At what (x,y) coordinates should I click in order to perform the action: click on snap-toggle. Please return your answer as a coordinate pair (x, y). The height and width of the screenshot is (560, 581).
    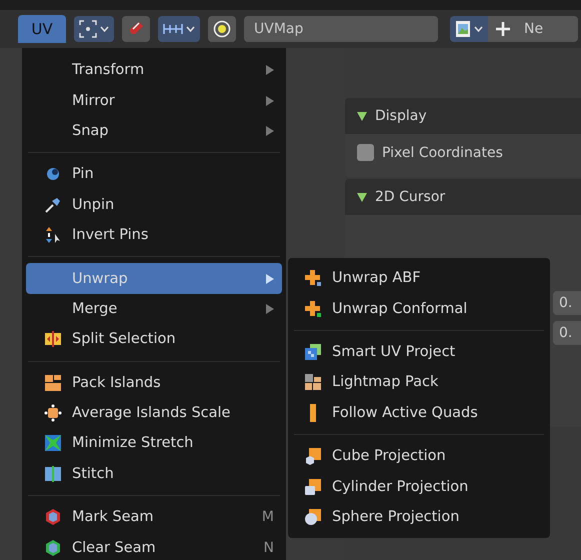
    Looking at the image, I should click on (136, 29).